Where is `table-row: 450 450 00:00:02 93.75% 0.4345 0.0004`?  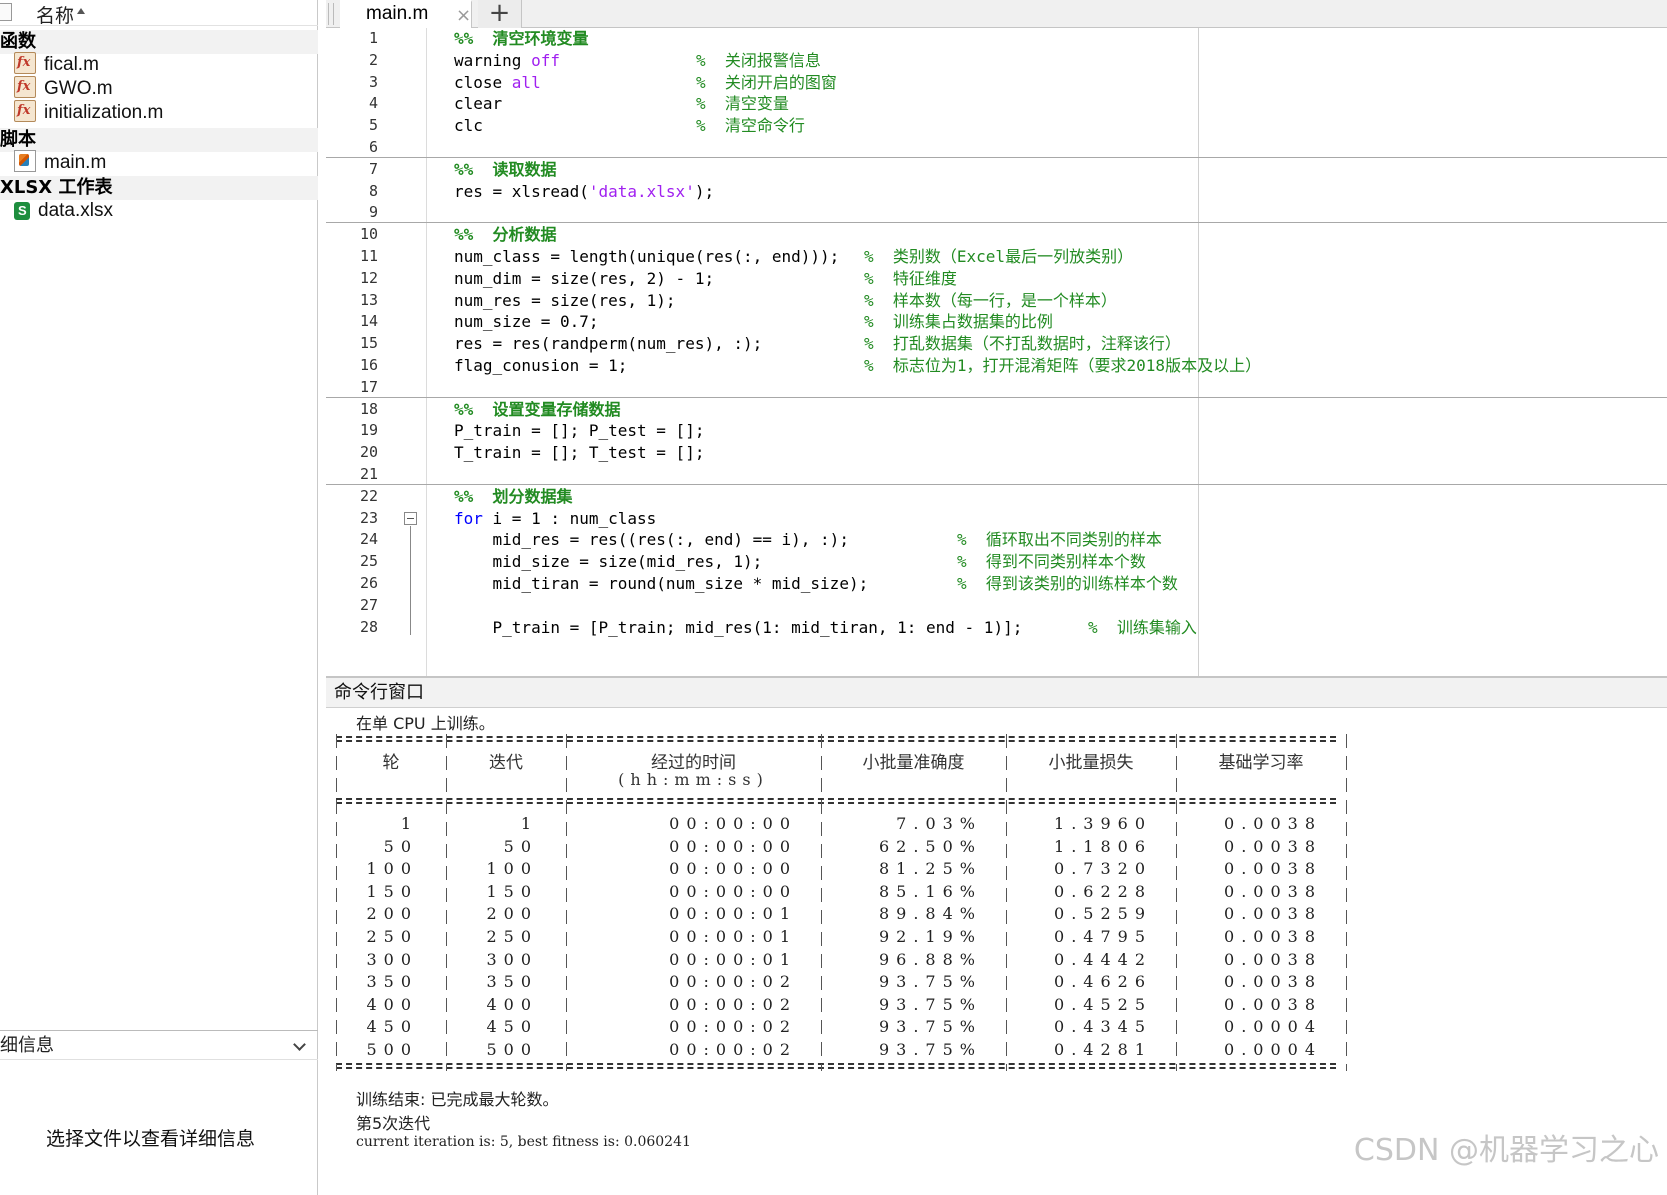 table-row: 450 450 00:00:02 93.75% 0.4345 0.0004 is located at coordinates (866, 1027).